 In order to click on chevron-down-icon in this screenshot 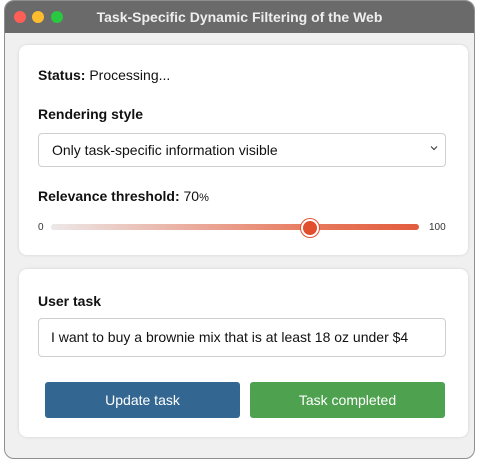, I will do `click(434, 149)`.